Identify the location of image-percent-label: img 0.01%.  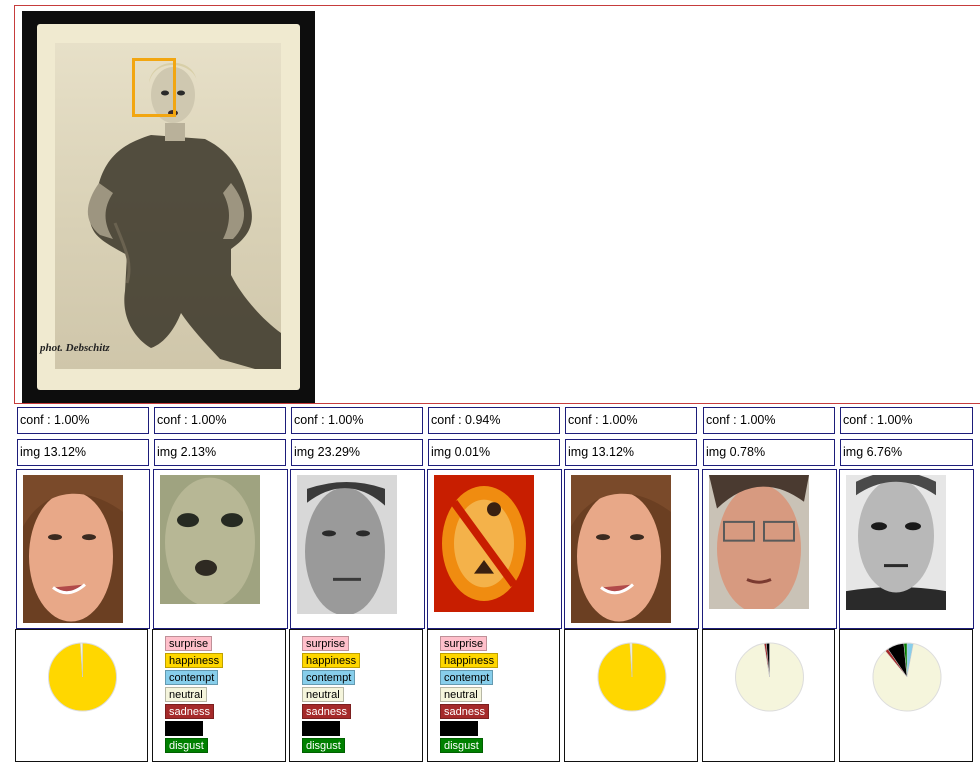
(494, 452).